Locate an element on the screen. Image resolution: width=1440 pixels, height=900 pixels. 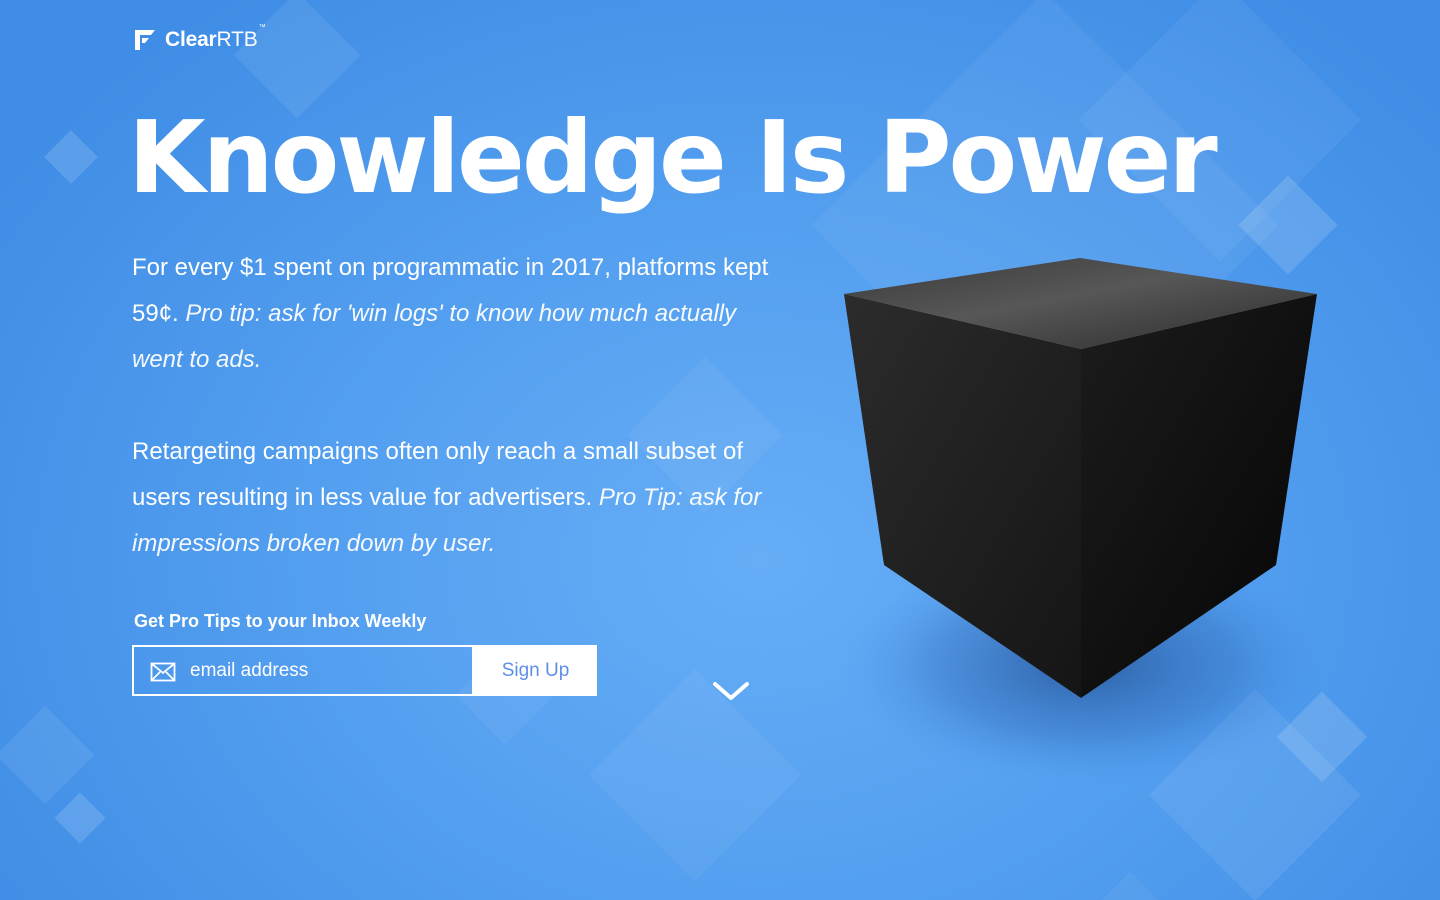
signup-label: Get Pro Tips to your Inbox Weekly is located at coordinates (280, 621).